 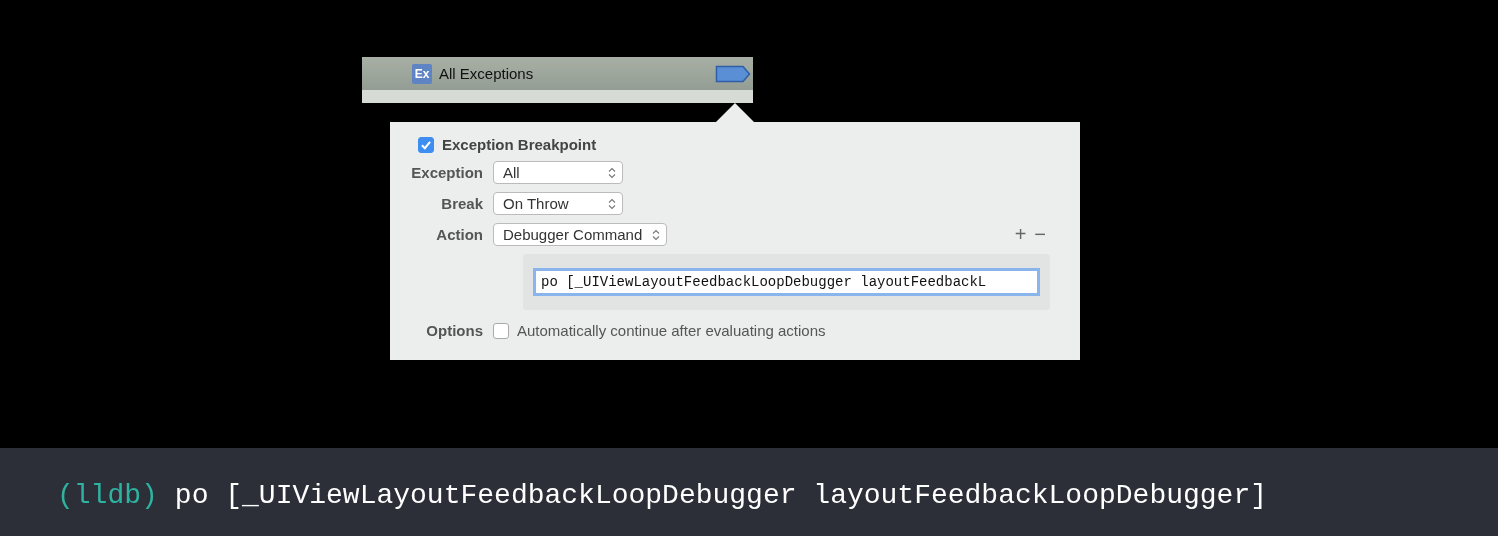 What do you see at coordinates (107, 495) in the screenshot?
I see `console-prompt: (lldb)` at bounding box center [107, 495].